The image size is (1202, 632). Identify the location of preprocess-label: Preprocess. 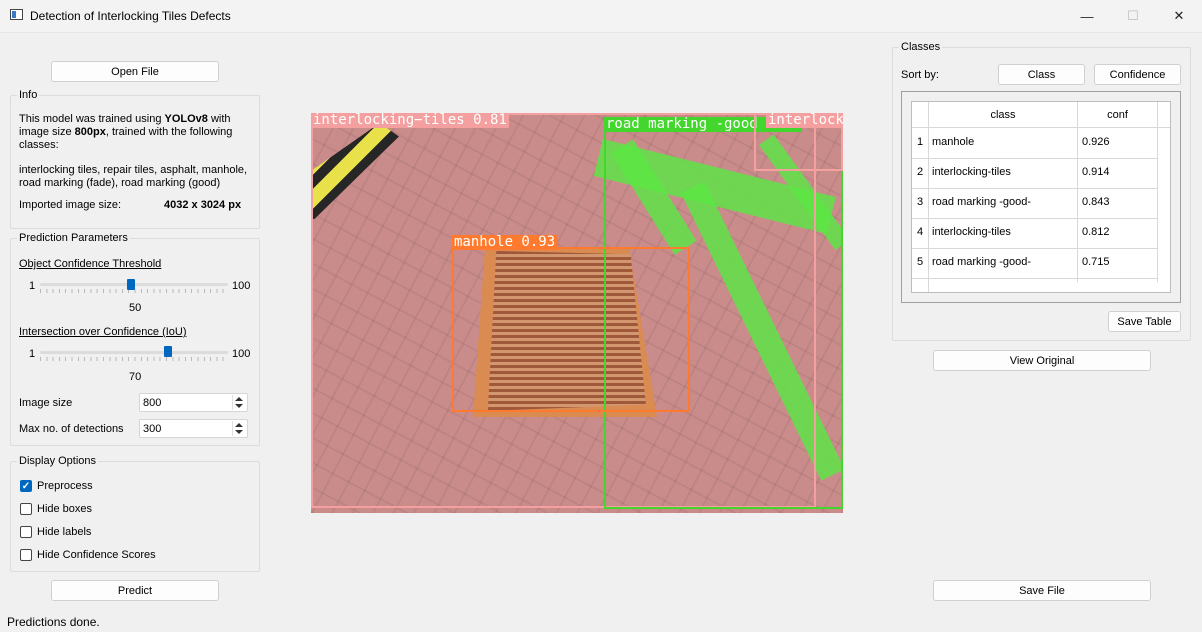
(65, 486).